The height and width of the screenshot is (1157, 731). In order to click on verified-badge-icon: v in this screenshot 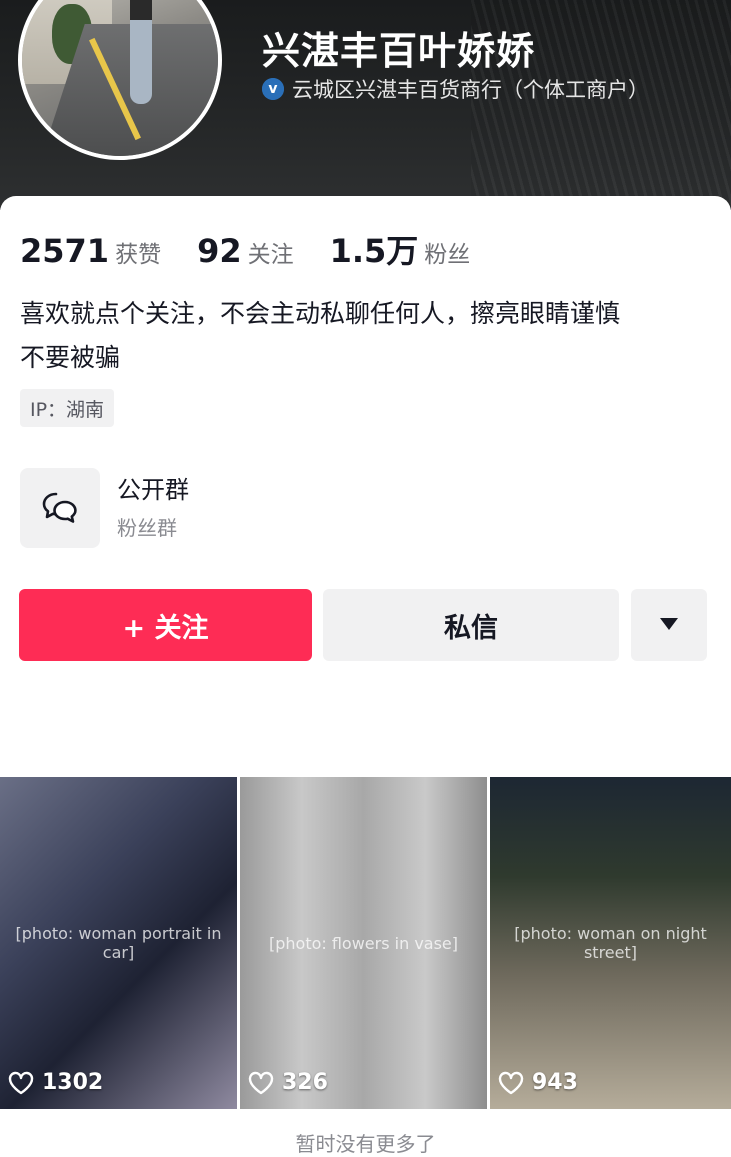, I will do `click(273, 89)`.